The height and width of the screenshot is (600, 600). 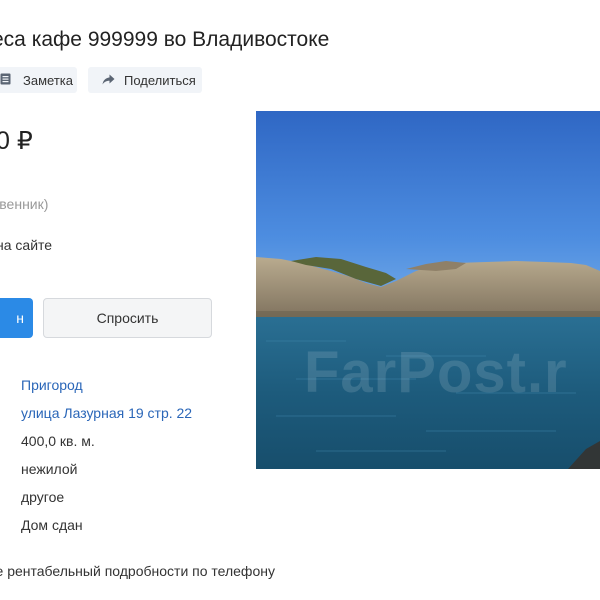 I want to click on area-value: 400,0 кв. м., so click(x=58, y=441).